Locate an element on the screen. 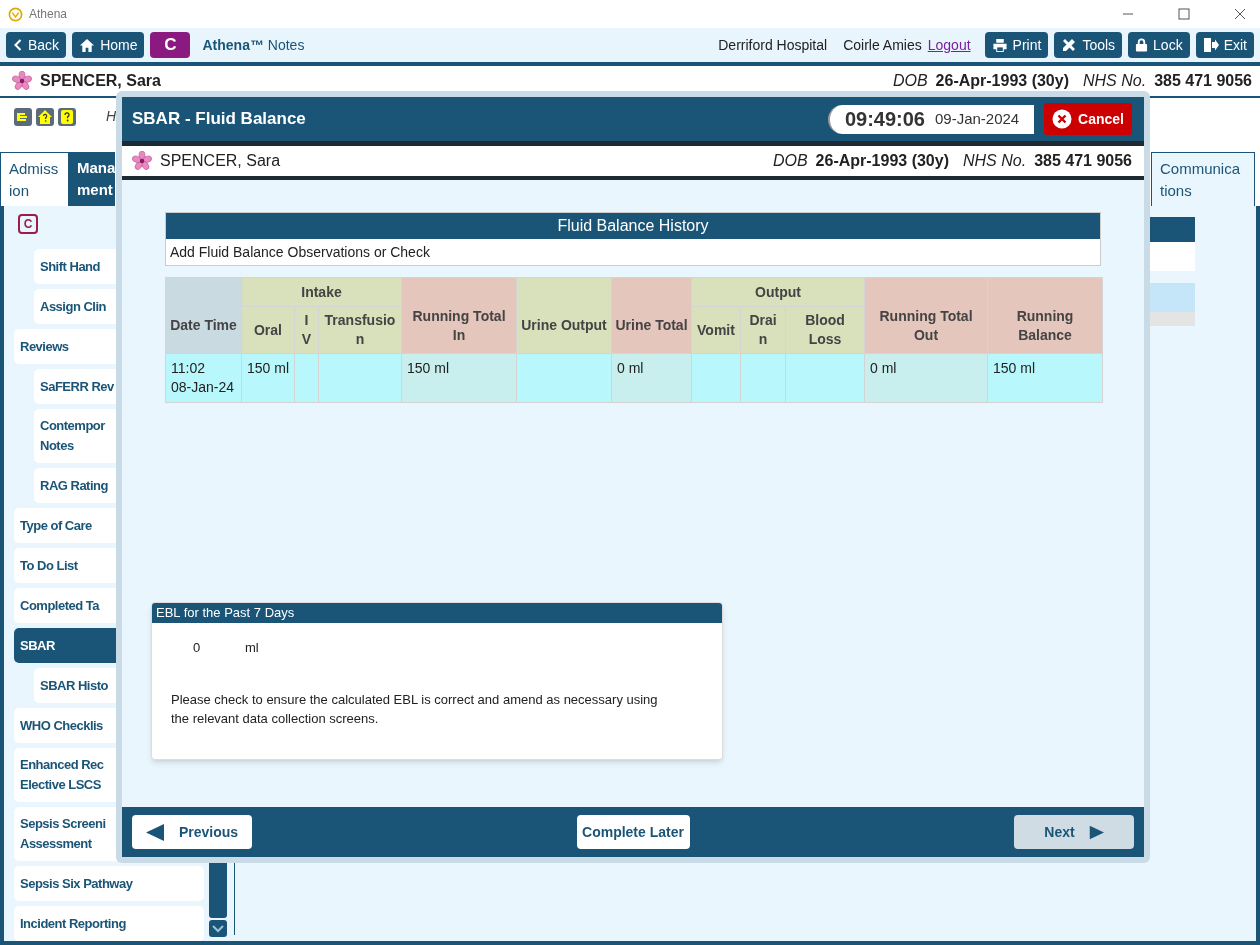  column-header: Urine Output is located at coordinates (564, 315).